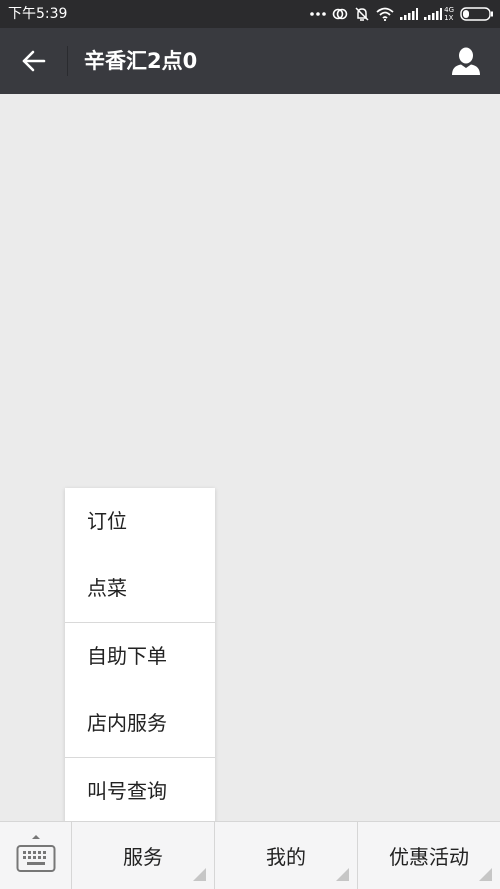 Image resolution: width=500 pixels, height=889 pixels. Describe the element at coordinates (362, 14) in the screenshot. I see `alarm-off-icon` at that location.